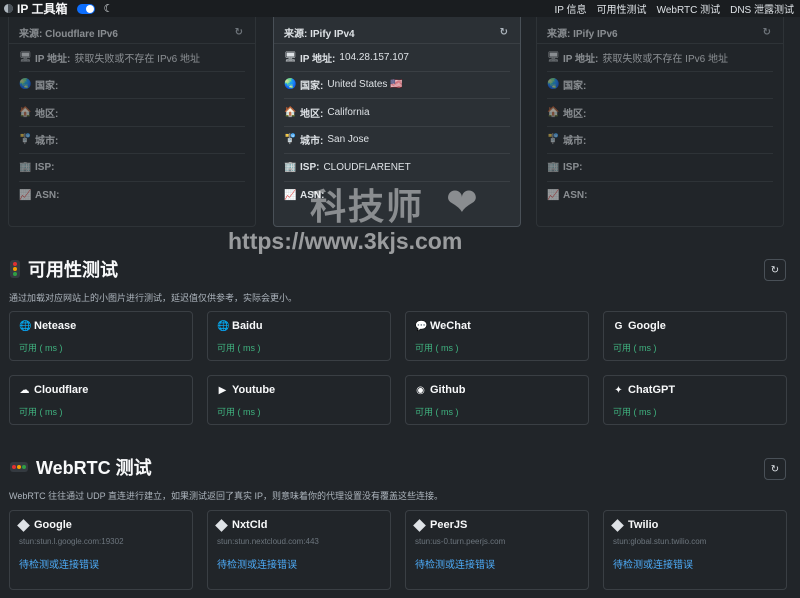 Image resolution: width=800 pixels, height=598 pixels. Describe the element at coordinates (374, 57) in the screenshot. I see `row-value: 104.28.157.107` at that location.